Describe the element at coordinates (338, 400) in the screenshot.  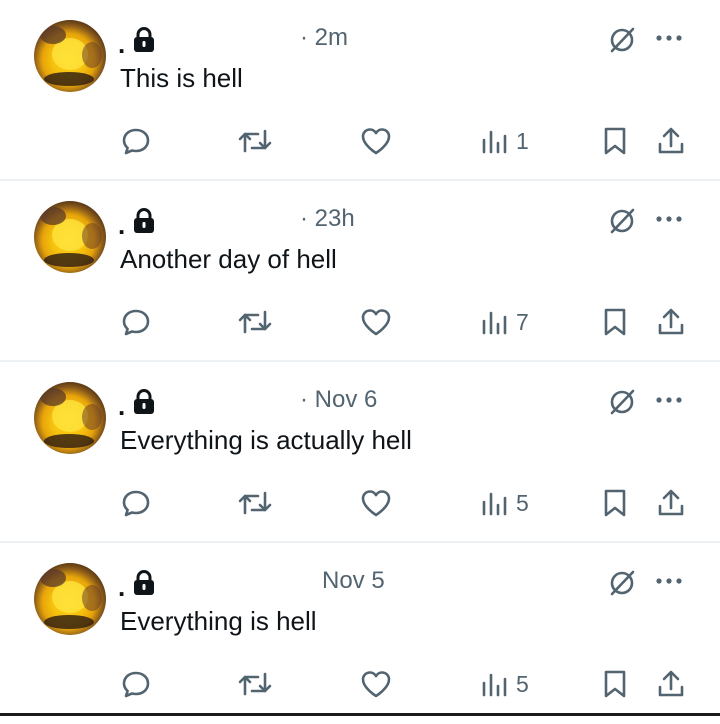
I see `tweet-timestamp: · Nov 6` at that location.